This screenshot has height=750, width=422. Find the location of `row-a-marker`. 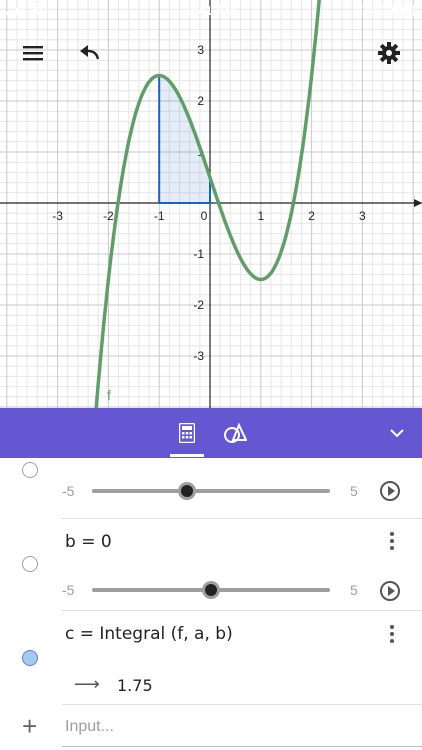

row-a-marker is located at coordinates (31, 488).